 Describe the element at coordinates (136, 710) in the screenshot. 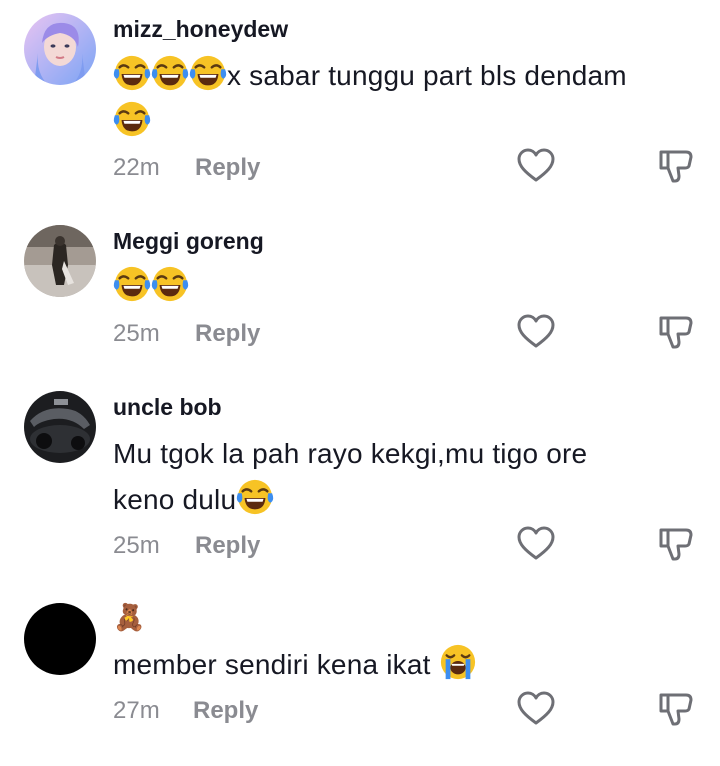

I see `comment-timestamp: 27m` at that location.